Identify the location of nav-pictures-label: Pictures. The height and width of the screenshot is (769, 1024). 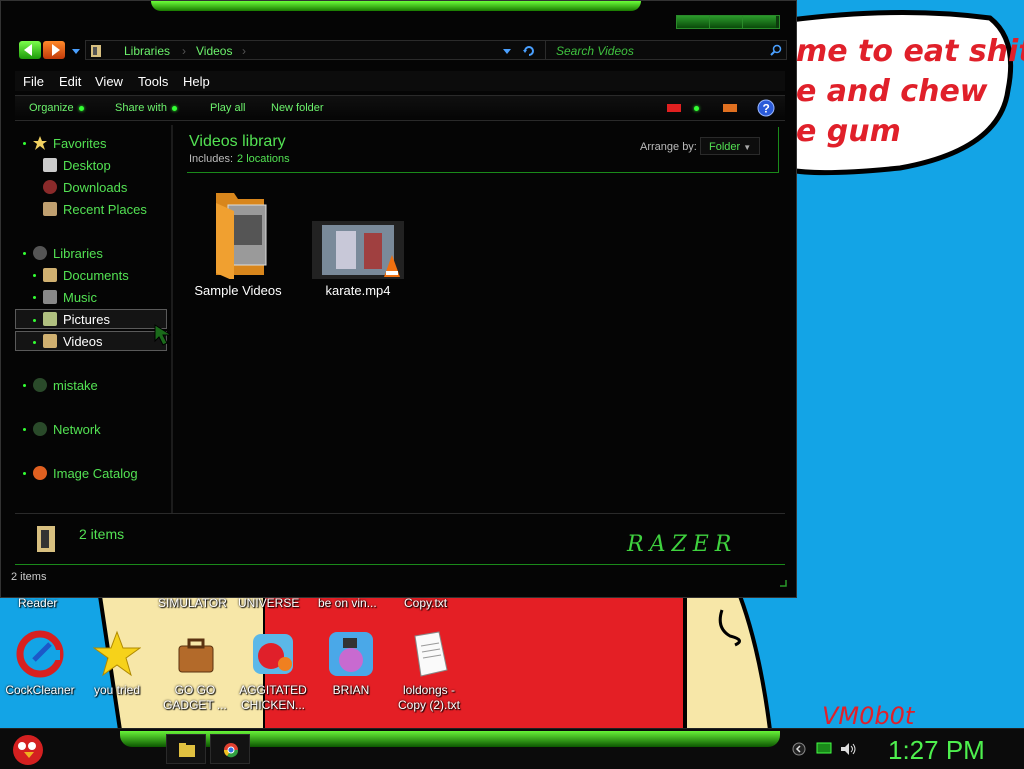
(86, 319).